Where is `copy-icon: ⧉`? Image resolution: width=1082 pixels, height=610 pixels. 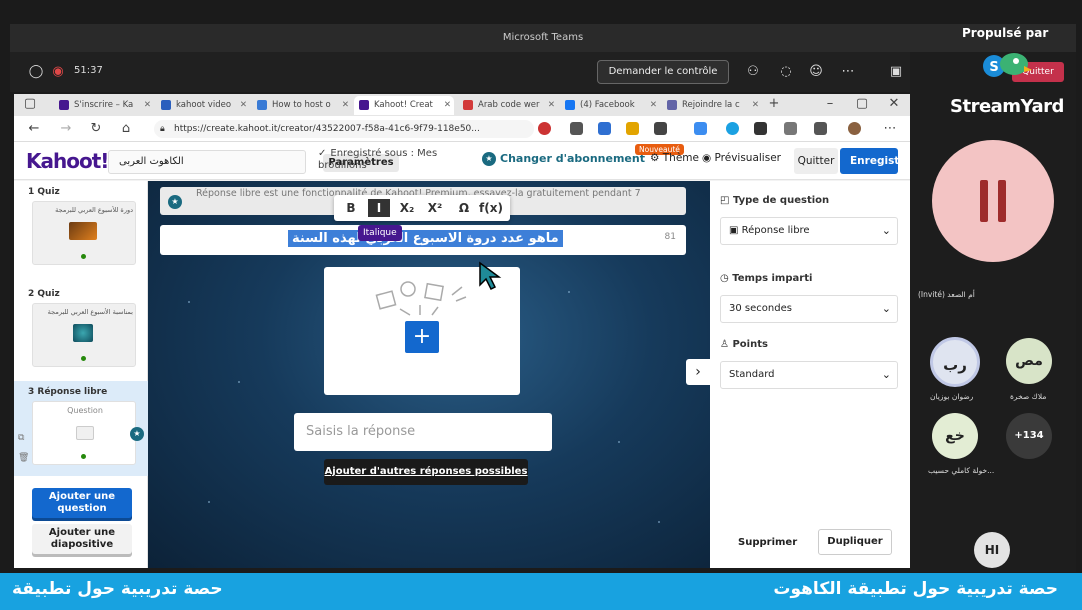 copy-icon: ⧉ is located at coordinates (21, 438).